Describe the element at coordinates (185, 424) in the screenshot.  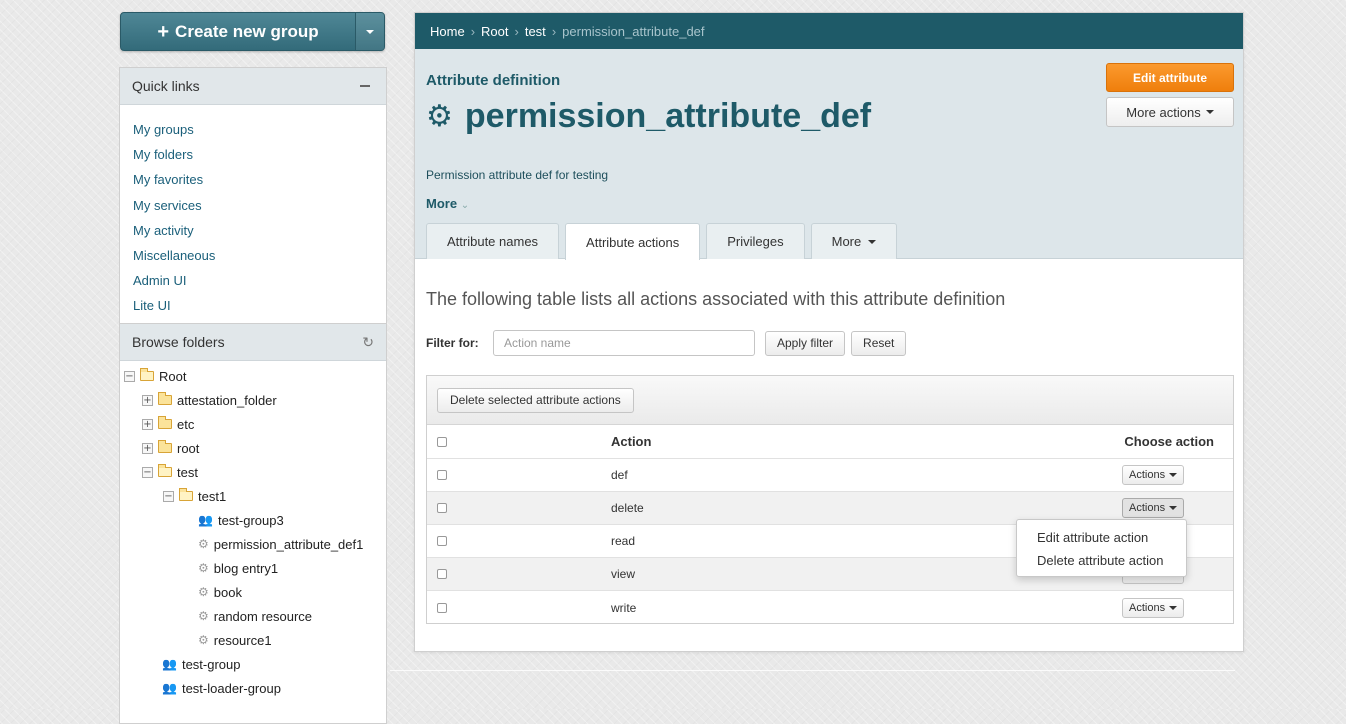
I see `tree-node-label: etc` at that location.